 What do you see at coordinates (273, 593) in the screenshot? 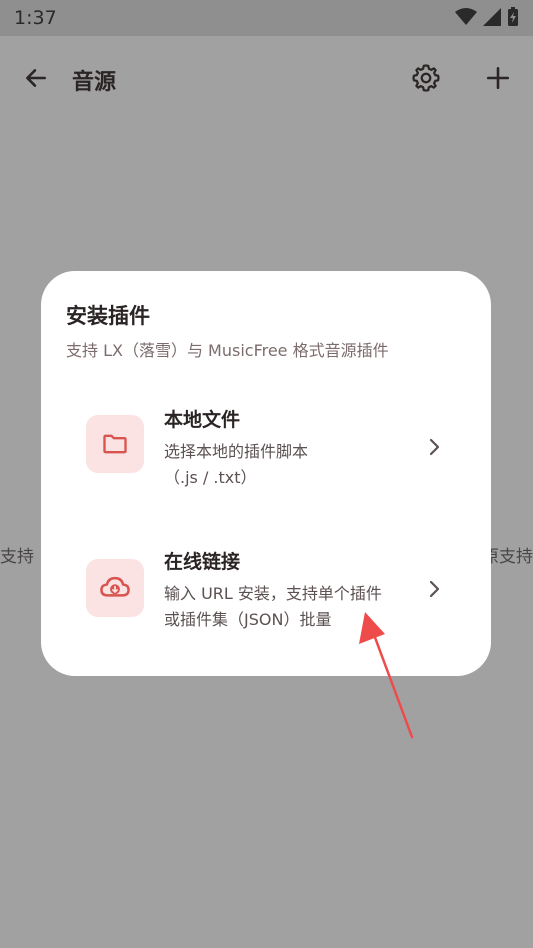
I see `option-description-line: 输入 URL 安装，支持单个插件` at bounding box center [273, 593].